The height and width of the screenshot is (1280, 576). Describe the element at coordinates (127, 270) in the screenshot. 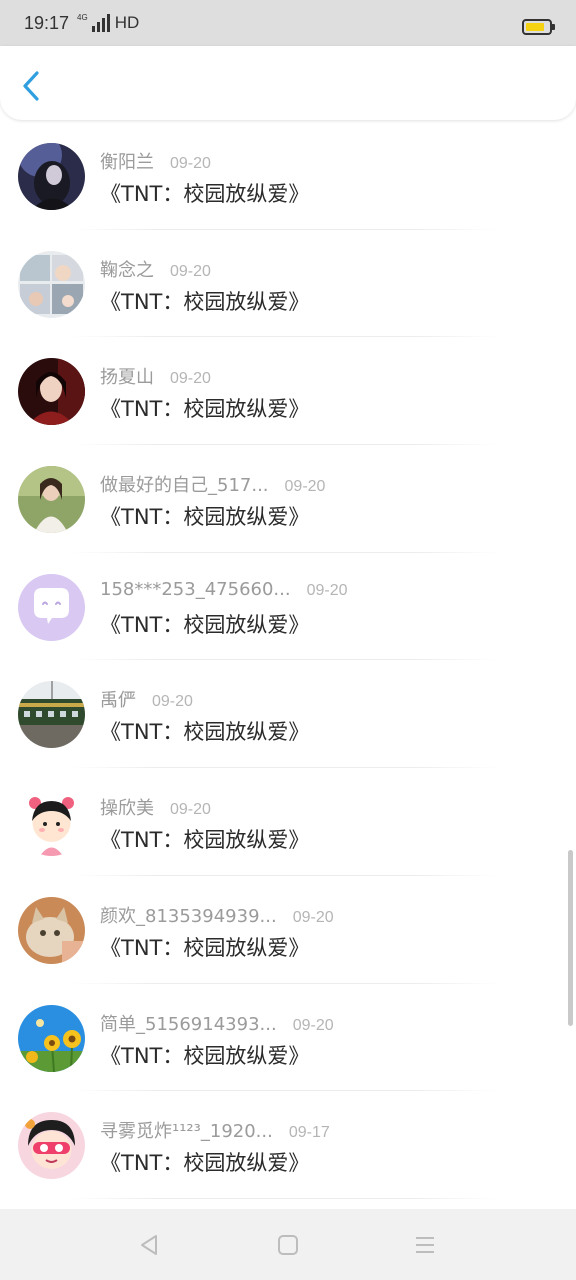

I see `user-name: 鞠念之` at that location.